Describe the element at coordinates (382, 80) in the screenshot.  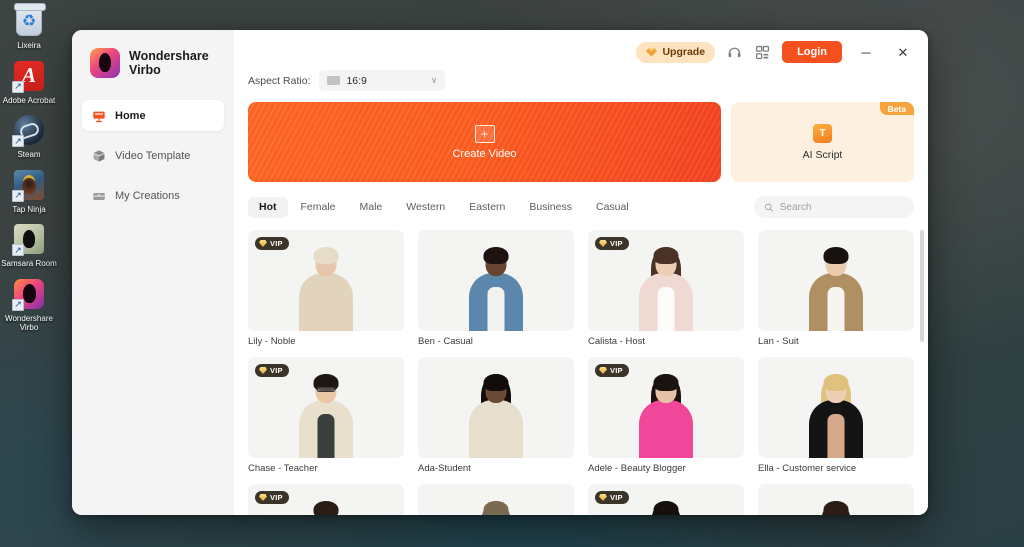
I see `aspect-ratio-select: 16:9 ∨` at that location.